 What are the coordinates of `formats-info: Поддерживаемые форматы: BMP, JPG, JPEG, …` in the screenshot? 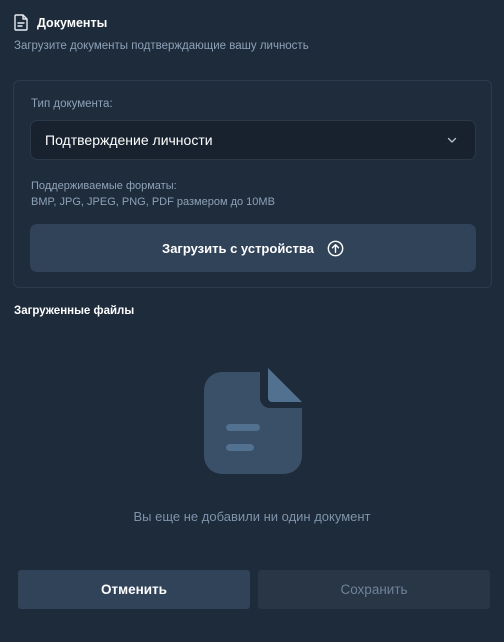 It's located at (153, 194).